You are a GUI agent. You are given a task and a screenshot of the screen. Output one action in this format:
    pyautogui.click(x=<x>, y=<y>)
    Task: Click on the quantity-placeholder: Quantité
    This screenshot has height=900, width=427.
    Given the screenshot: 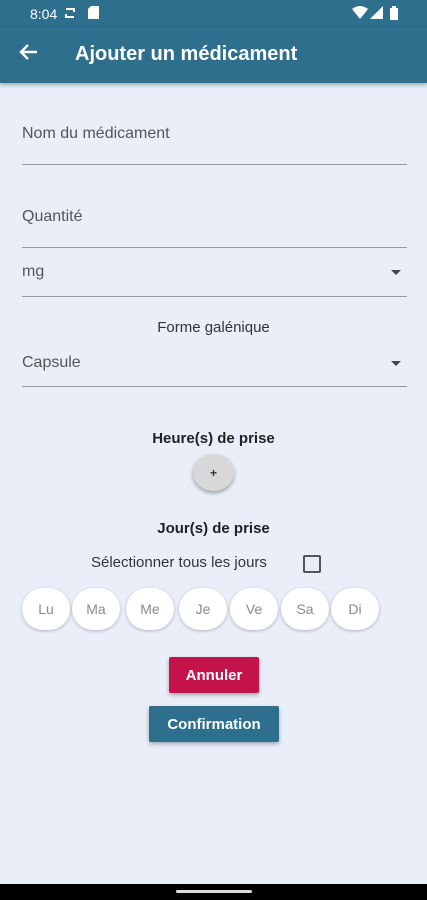 What is the action you would take?
    pyautogui.click(x=52, y=216)
    